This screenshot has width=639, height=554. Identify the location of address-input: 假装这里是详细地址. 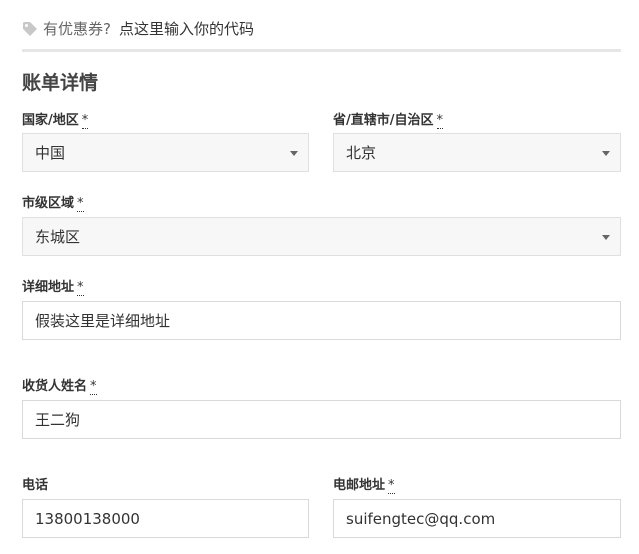
(321, 320).